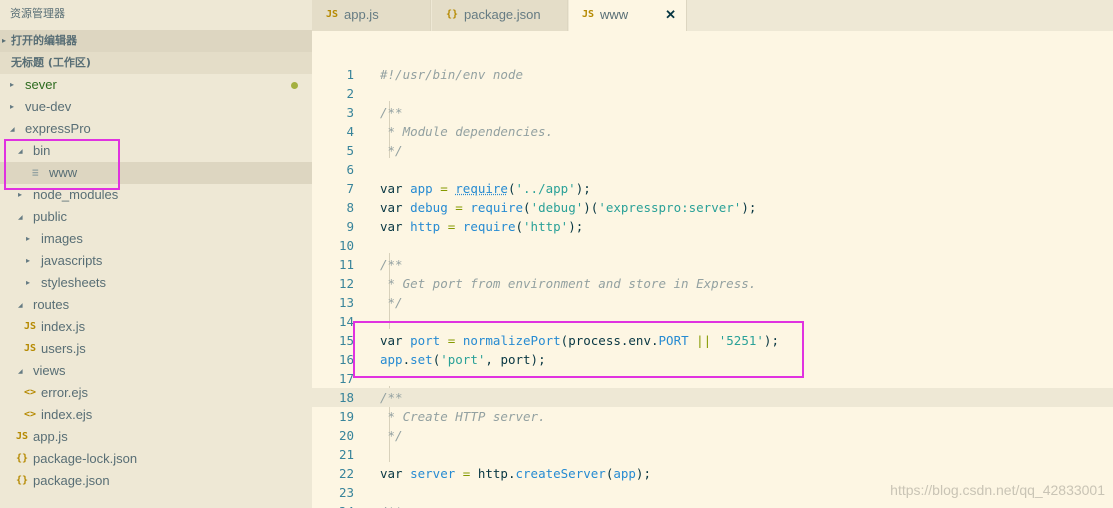 The width and height of the screenshot is (1113, 508). What do you see at coordinates (41, 84) in the screenshot?
I see `tree-item-label: sever` at bounding box center [41, 84].